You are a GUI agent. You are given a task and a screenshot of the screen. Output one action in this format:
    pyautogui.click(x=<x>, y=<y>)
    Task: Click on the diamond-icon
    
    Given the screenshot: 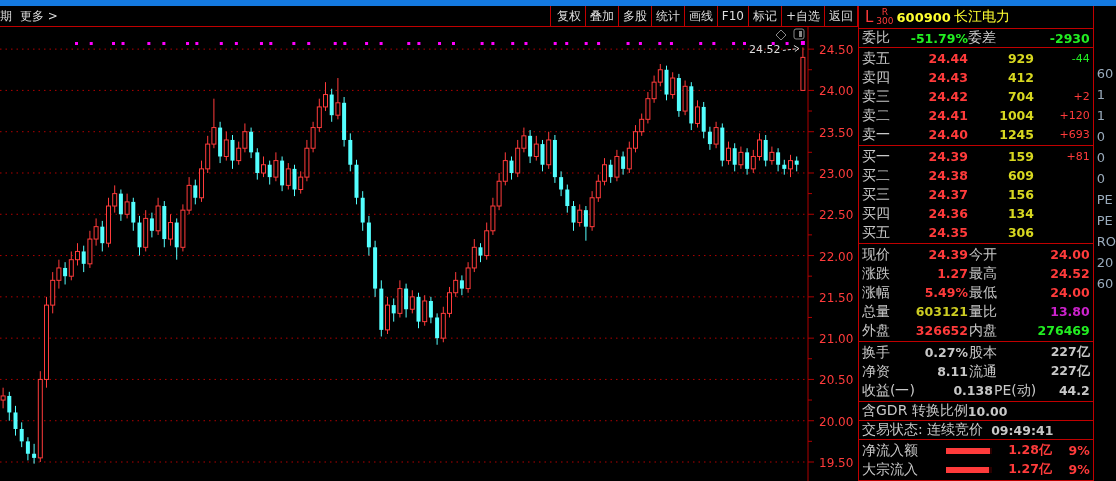 What is the action you would take?
    pyautogui.click(x=781, y=35)
    